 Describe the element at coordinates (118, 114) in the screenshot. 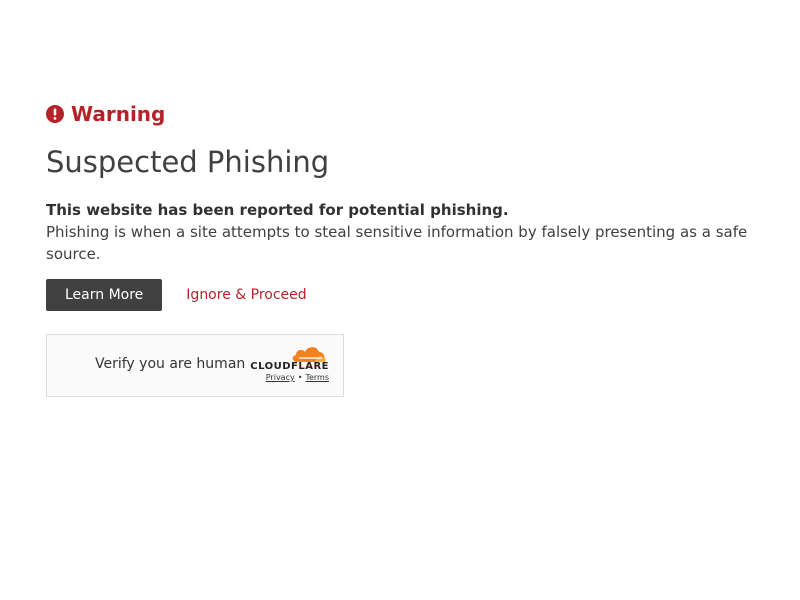

I see `warning-title: Warning` at that location.